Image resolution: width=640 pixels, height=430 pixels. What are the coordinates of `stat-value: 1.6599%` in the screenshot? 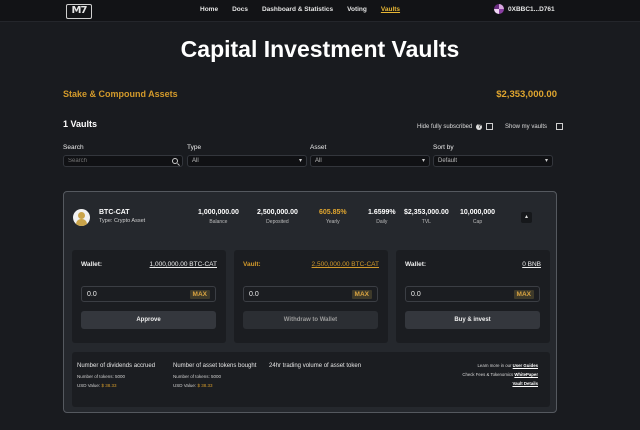 It's located at (382, 212).